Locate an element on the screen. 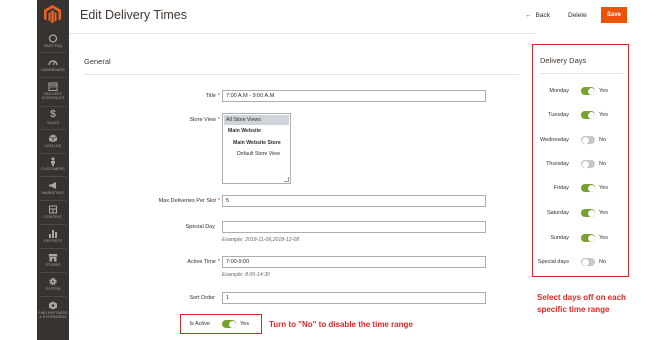 This screenshot has height=340, width=670. sidebar-item-label: SALES is located at coordinates (53, 123).